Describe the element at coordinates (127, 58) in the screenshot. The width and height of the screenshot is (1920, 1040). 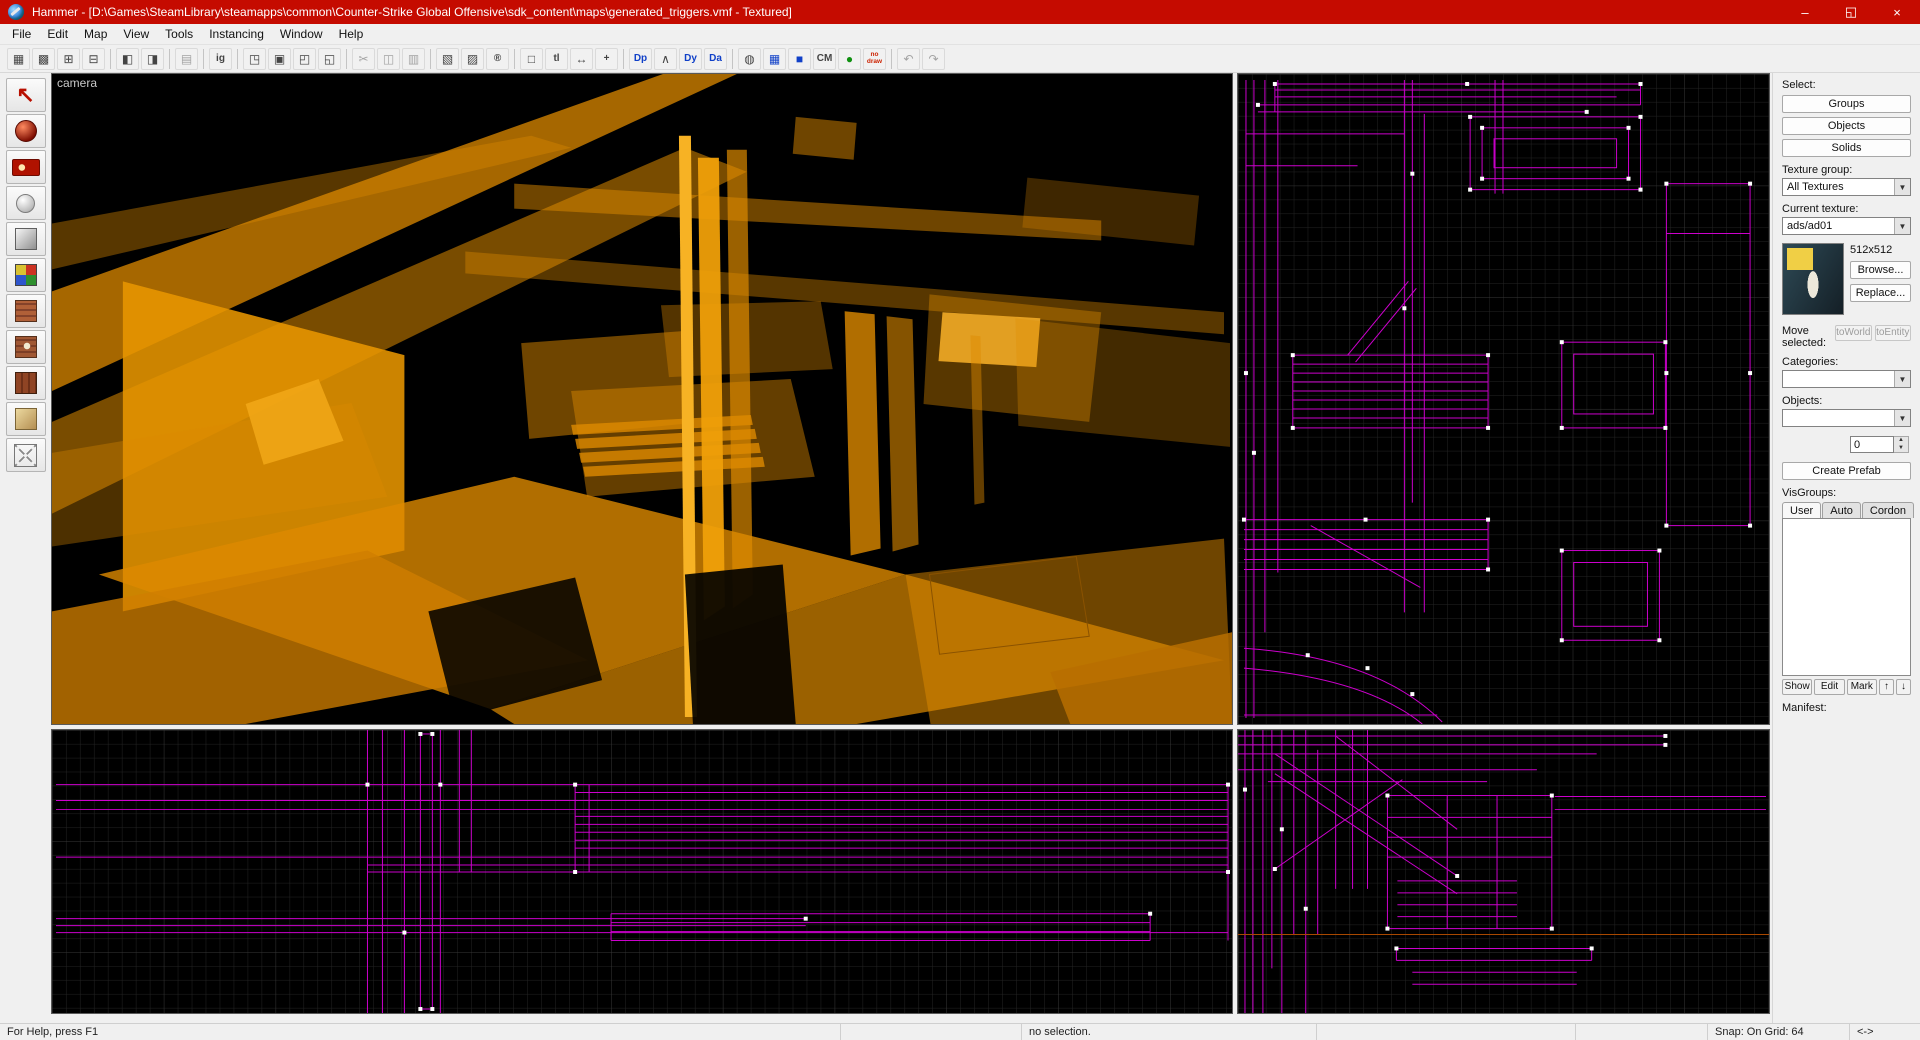
I see `load-window-state: ◧` at that location.